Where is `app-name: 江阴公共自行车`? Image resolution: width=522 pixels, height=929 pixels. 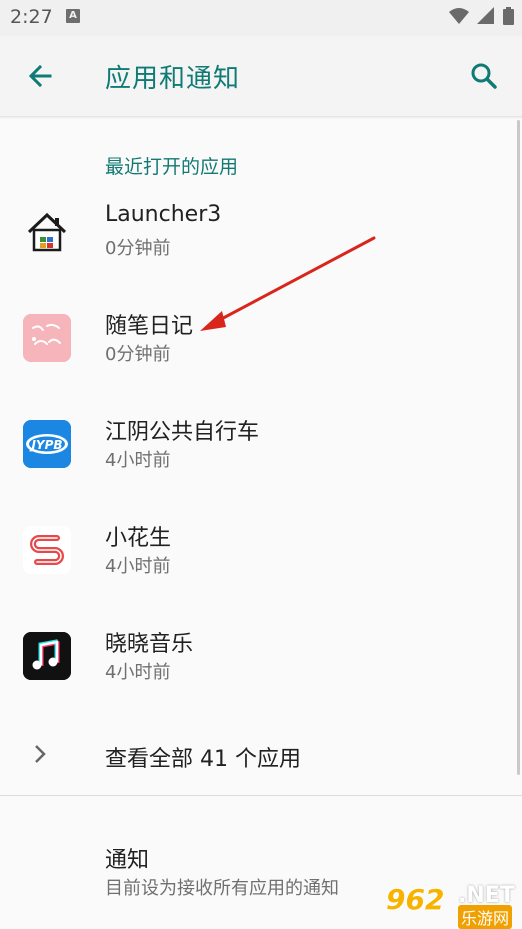 app-name: 江阴公共自行车 is located at coordinates (182, 432).